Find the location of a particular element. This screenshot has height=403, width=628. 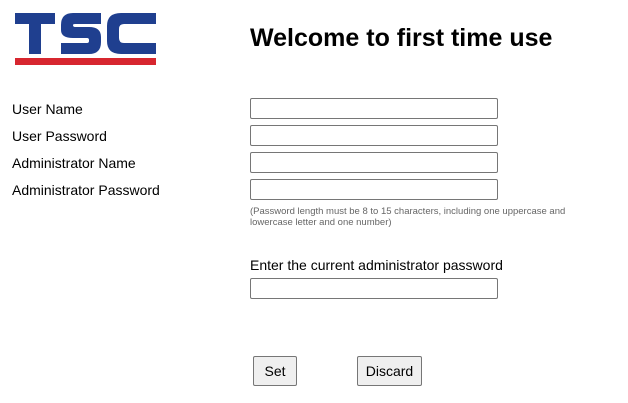

set-button: Set is located at coordinates (275, 371).